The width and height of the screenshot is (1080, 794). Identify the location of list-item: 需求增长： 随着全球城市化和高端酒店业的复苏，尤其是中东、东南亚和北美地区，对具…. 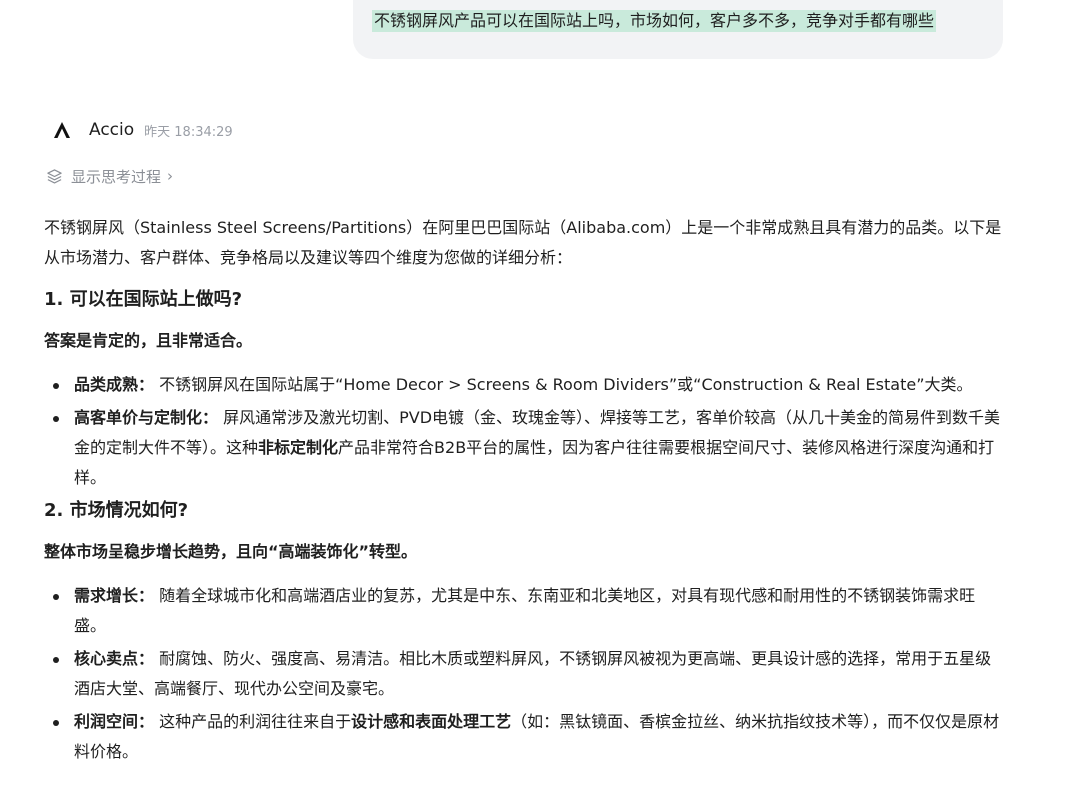
(524, 611).